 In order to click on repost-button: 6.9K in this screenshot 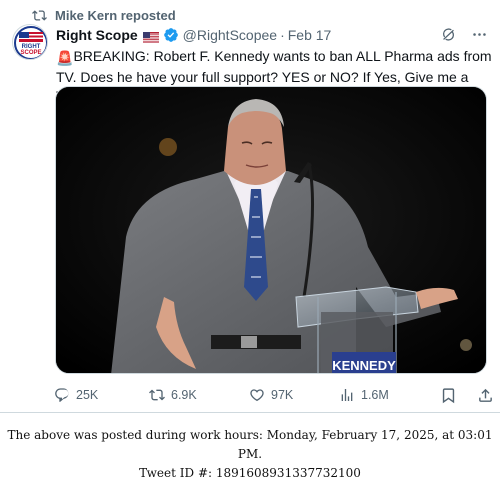, I will do `click(199, 395)`.